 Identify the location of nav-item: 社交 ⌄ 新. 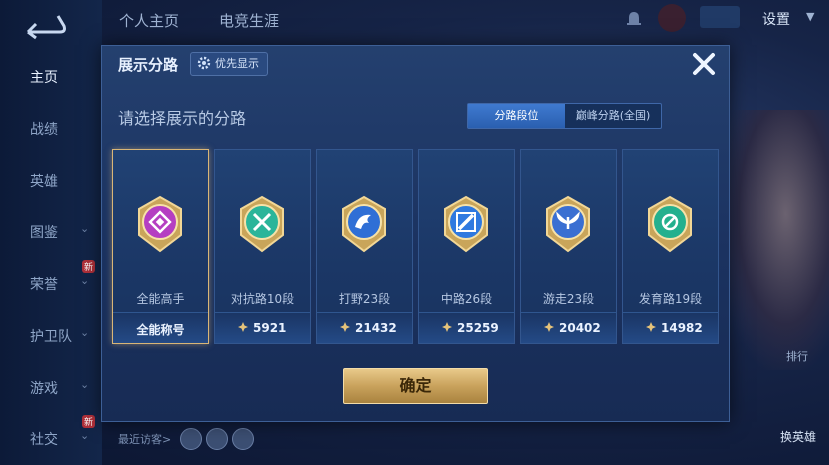
(51, 437).